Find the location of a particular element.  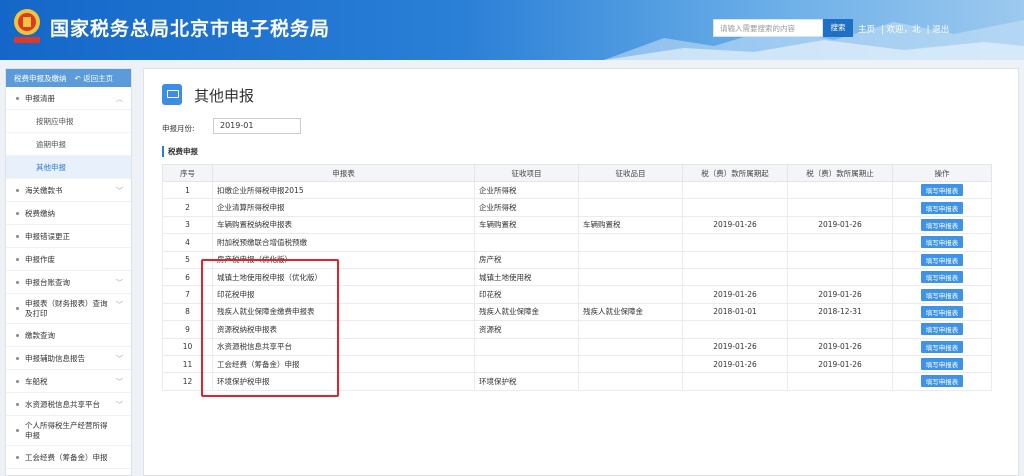

col-header-form: 申报表 is located at coordinates (343, 173).